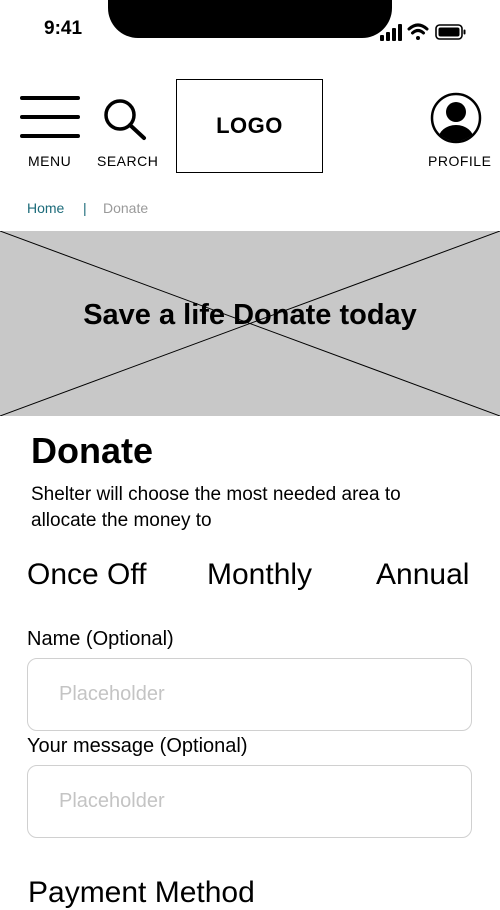  What do you see at coordinates (127, 161) in the screenshot?
I see `search-label: SEARCH` at bounding box center [127, 161].